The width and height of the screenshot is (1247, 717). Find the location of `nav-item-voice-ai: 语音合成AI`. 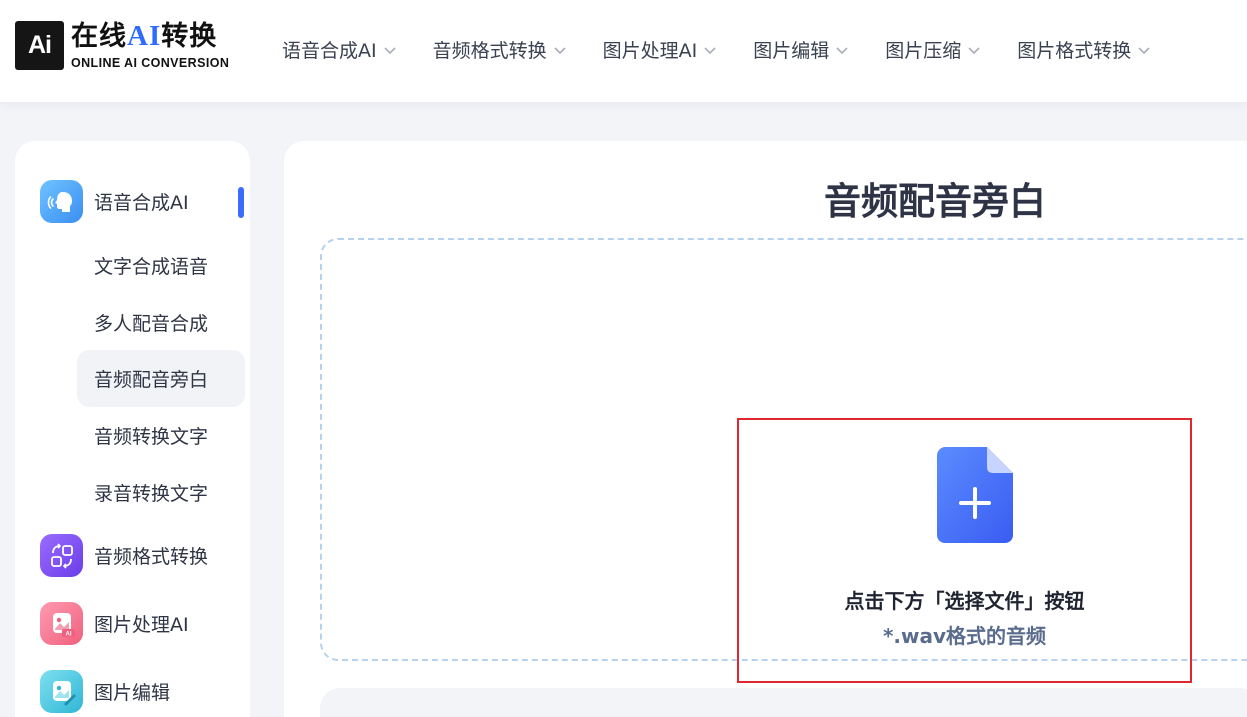

nav-item-voice-ai: 语音合成AI is located at coordinates (339, 49).